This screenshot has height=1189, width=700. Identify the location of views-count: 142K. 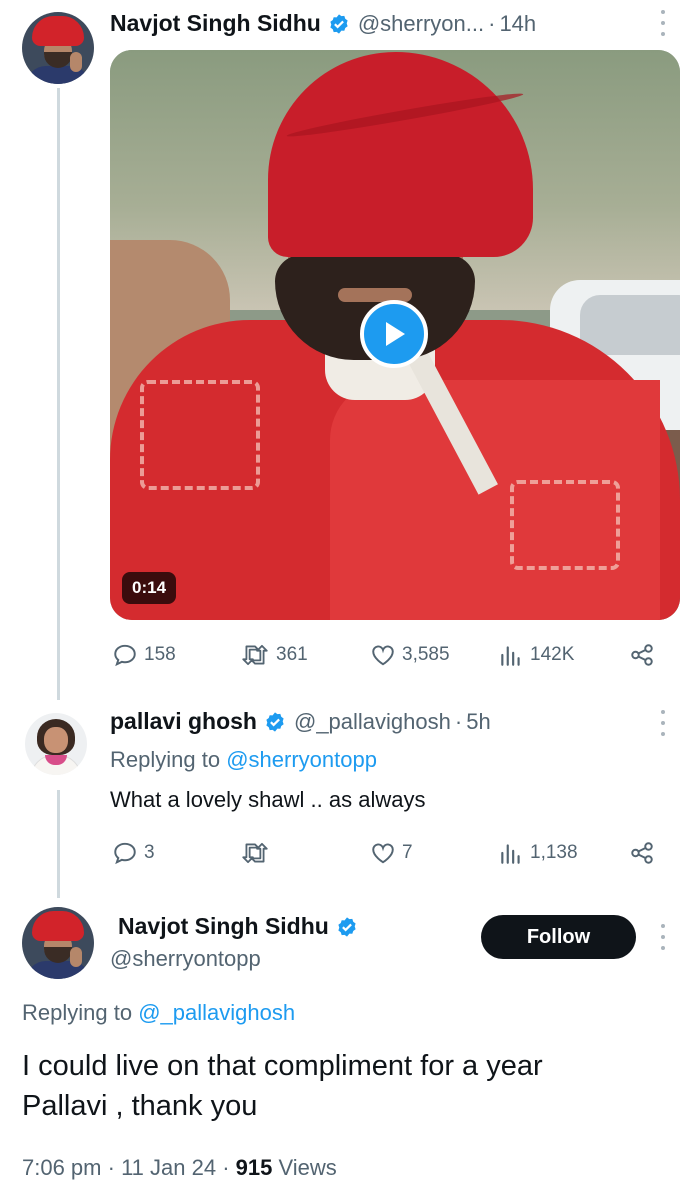
(552, 654).